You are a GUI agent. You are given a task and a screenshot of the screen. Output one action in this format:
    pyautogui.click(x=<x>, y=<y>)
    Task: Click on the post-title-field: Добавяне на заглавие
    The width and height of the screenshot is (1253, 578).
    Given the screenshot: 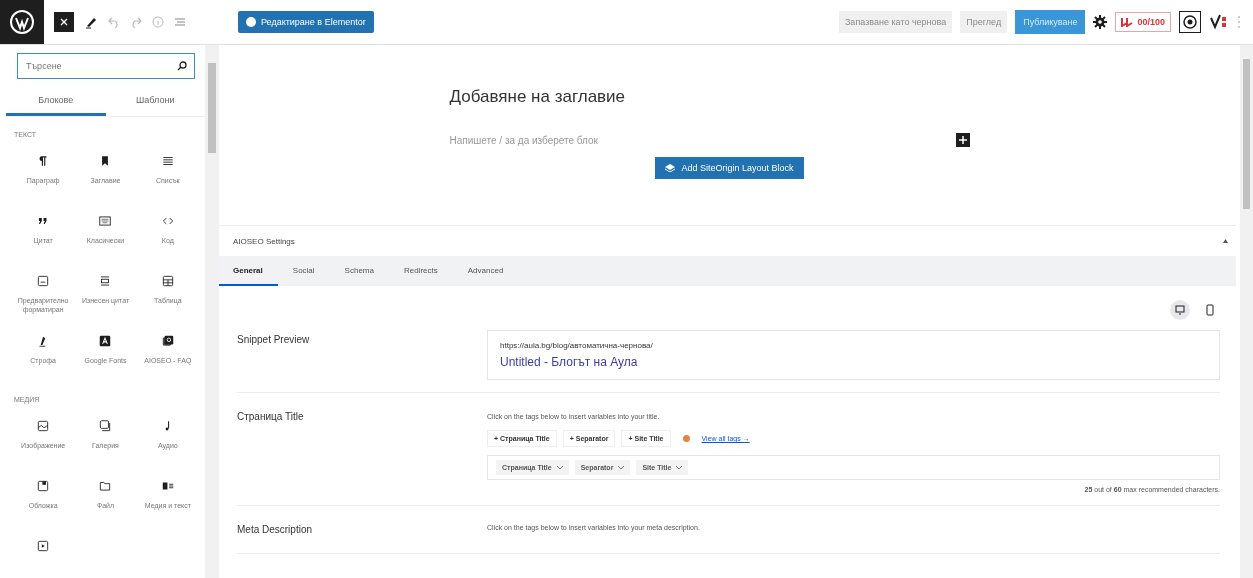 What is the action you would take?
    pyautogui.click(x=709, y=97)
    